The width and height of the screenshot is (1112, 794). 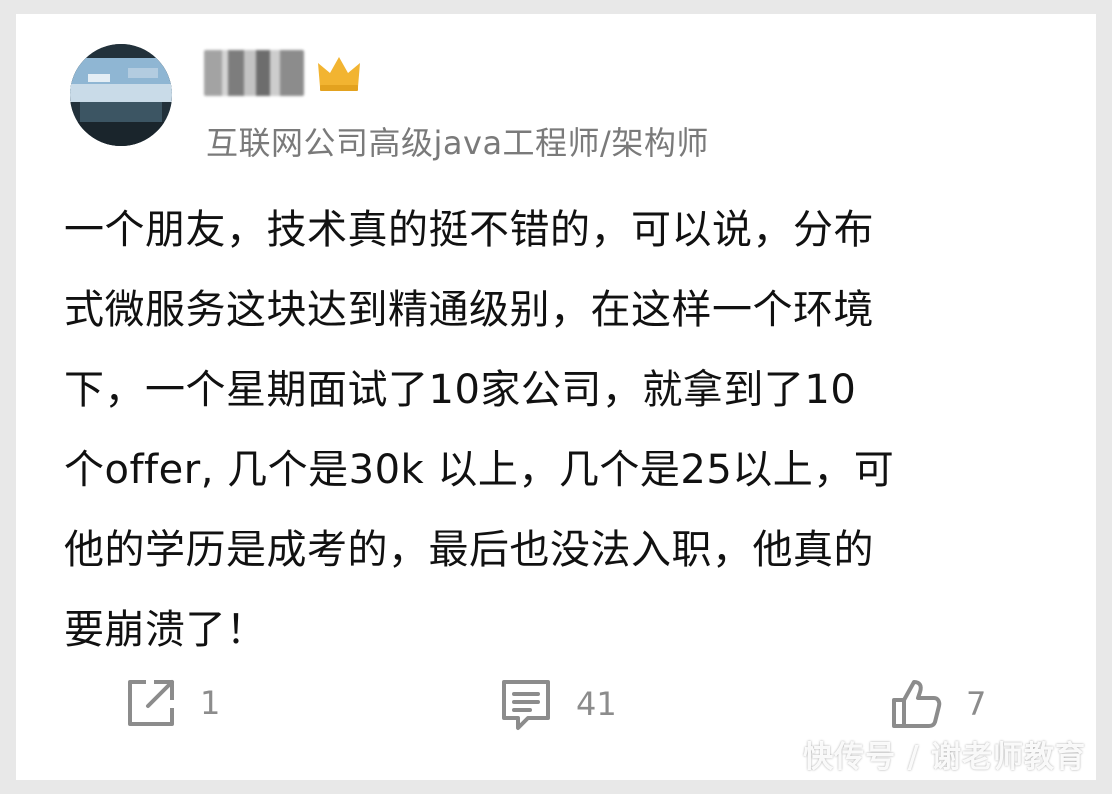 I want to click on like-button: 7, so click(x=937, y=704).